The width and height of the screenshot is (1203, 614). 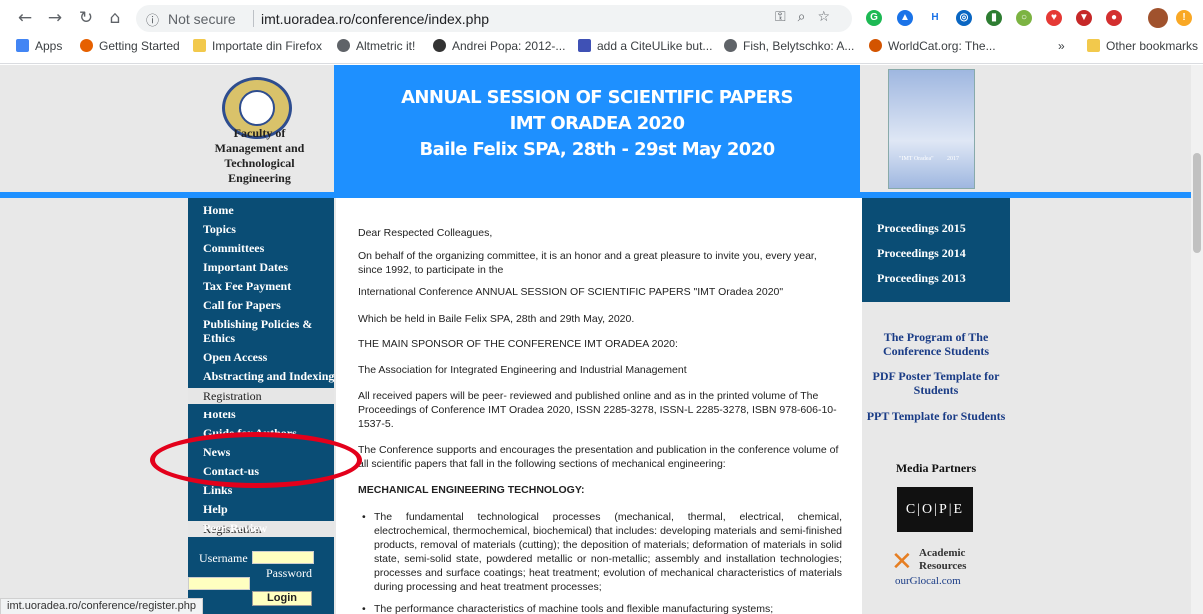 What do you see at coordinates (597, 149) in the screenshot?
I see `banner-date: Baile Felix SPA, 28th - 29st May 2020` at bounding box center [597, 149].